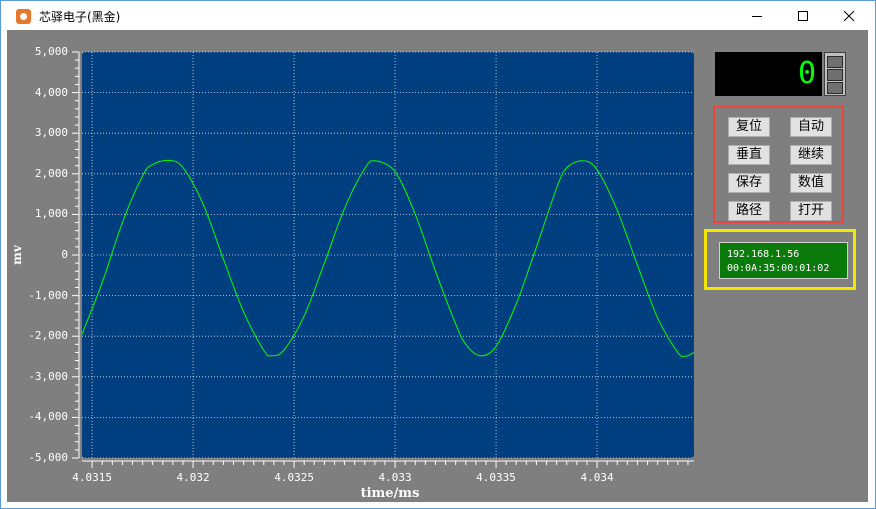  Describe the element at coordinates (51, 173) in the screenshot. I see `y-tick-label: 2,000` at that location.